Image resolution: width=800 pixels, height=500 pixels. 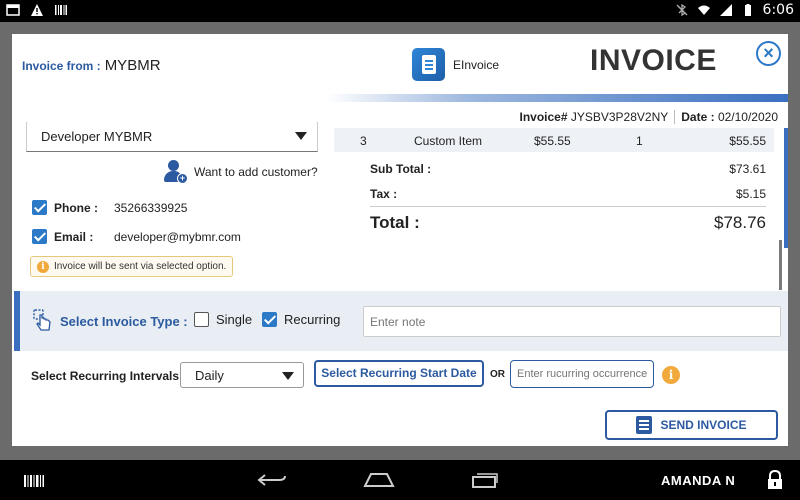 What do you see at coordinates (39, 236) in the screenshot?
I see `email-checkbox` at bounding box center [39, 236].